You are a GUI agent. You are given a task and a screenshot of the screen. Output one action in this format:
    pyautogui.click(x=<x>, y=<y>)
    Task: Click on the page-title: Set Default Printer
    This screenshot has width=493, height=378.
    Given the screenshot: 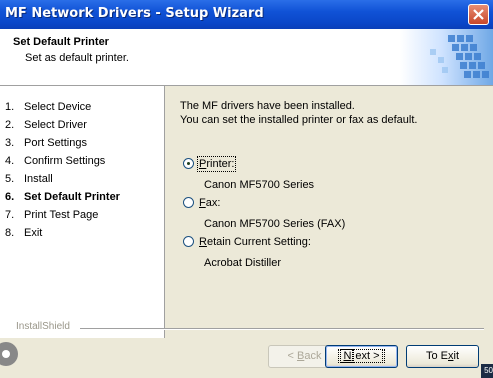 What is the action you would take?
    pyautogui.click(x=61, y=42)
    